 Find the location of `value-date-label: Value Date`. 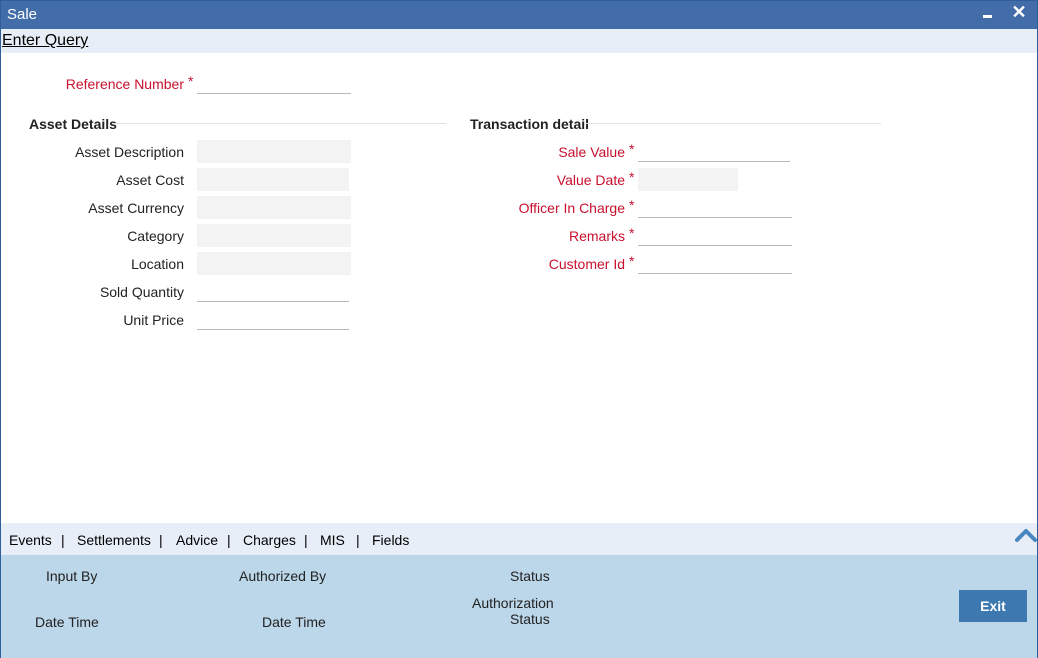

value-date-label: Value Date is located at coordinates (590, 180).